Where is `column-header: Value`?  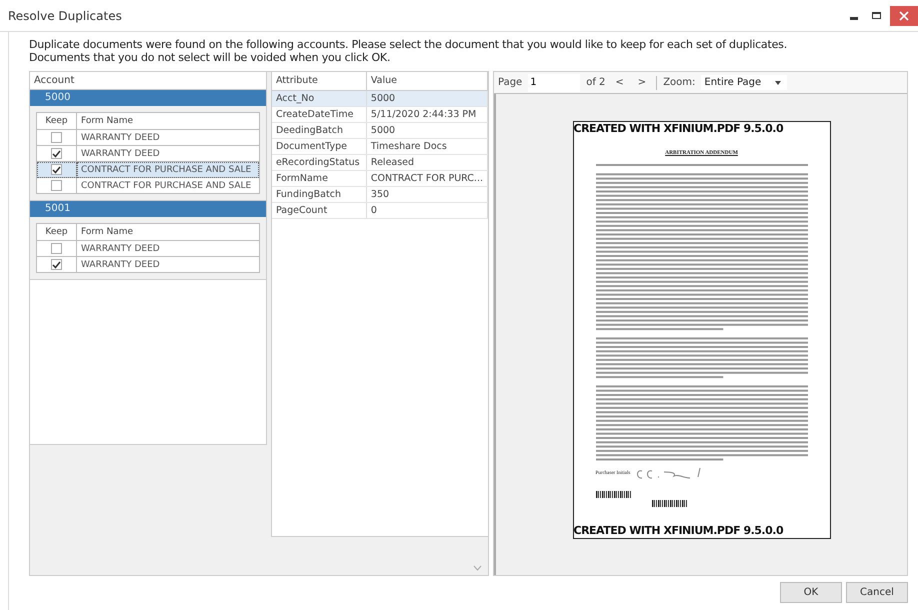
column-header: Value is located at coordinates (427, 81).